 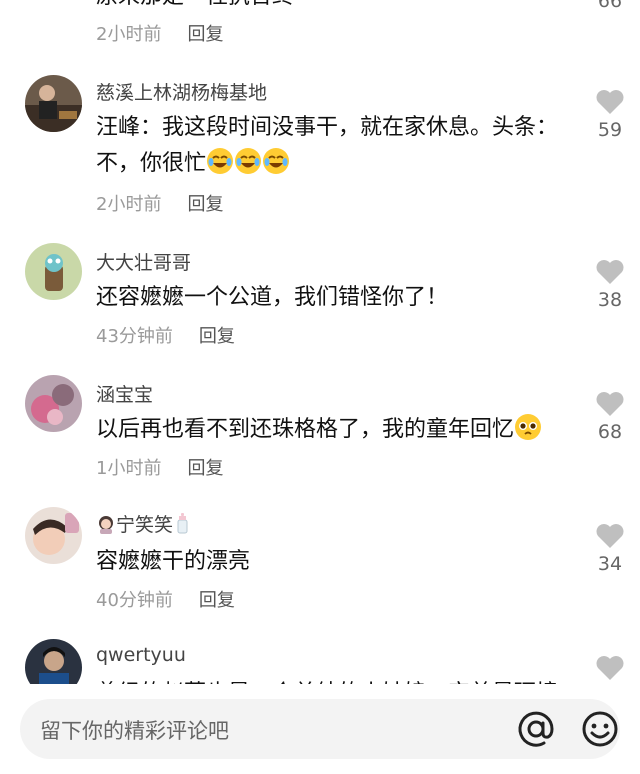 What do you see at coordinates (600, 729) in the screenshot?
I see `smile-icon` at bounding box center [600, 729].